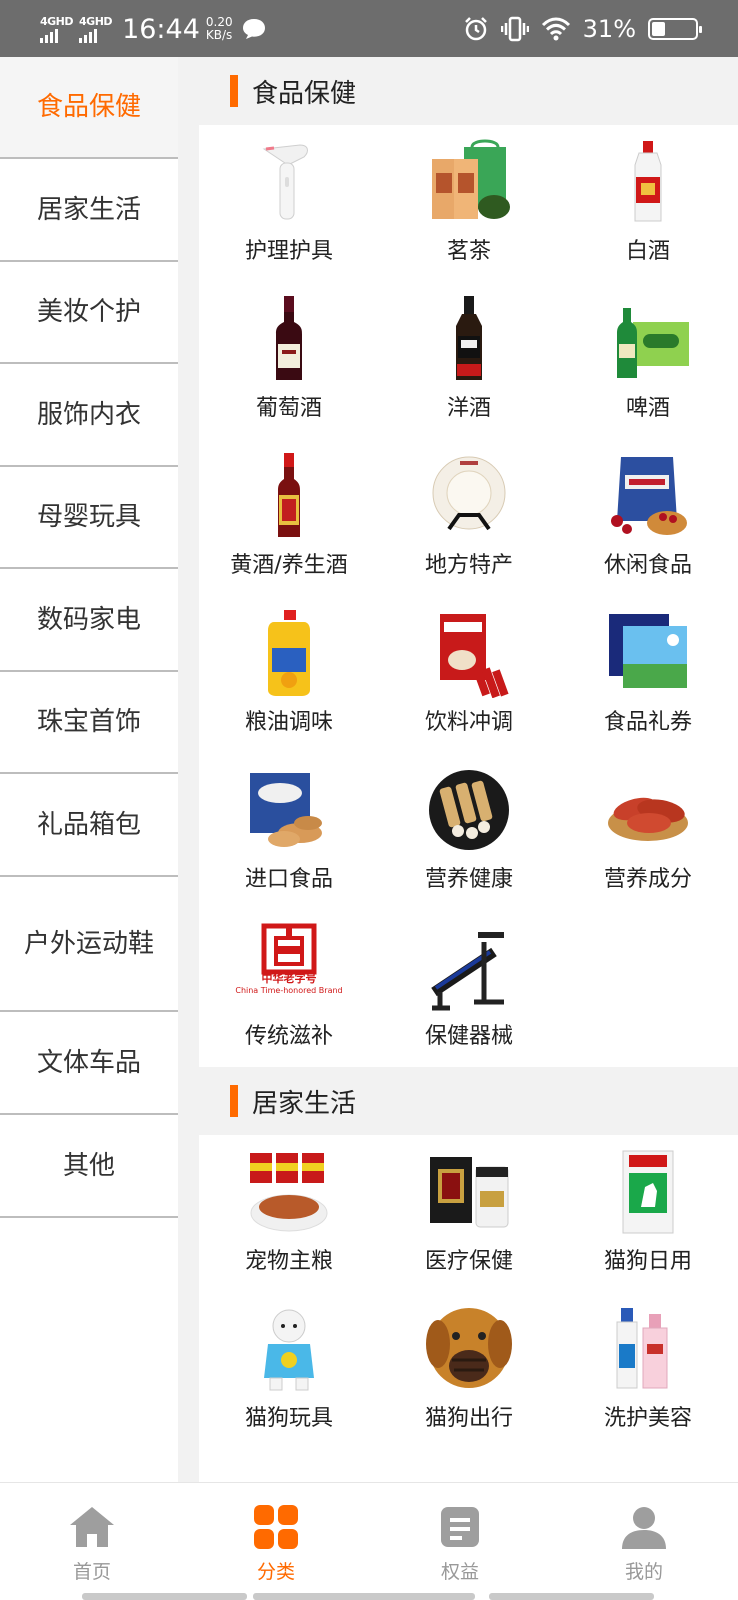  I want to click on hair-removal-device-image, so click(289, 182).